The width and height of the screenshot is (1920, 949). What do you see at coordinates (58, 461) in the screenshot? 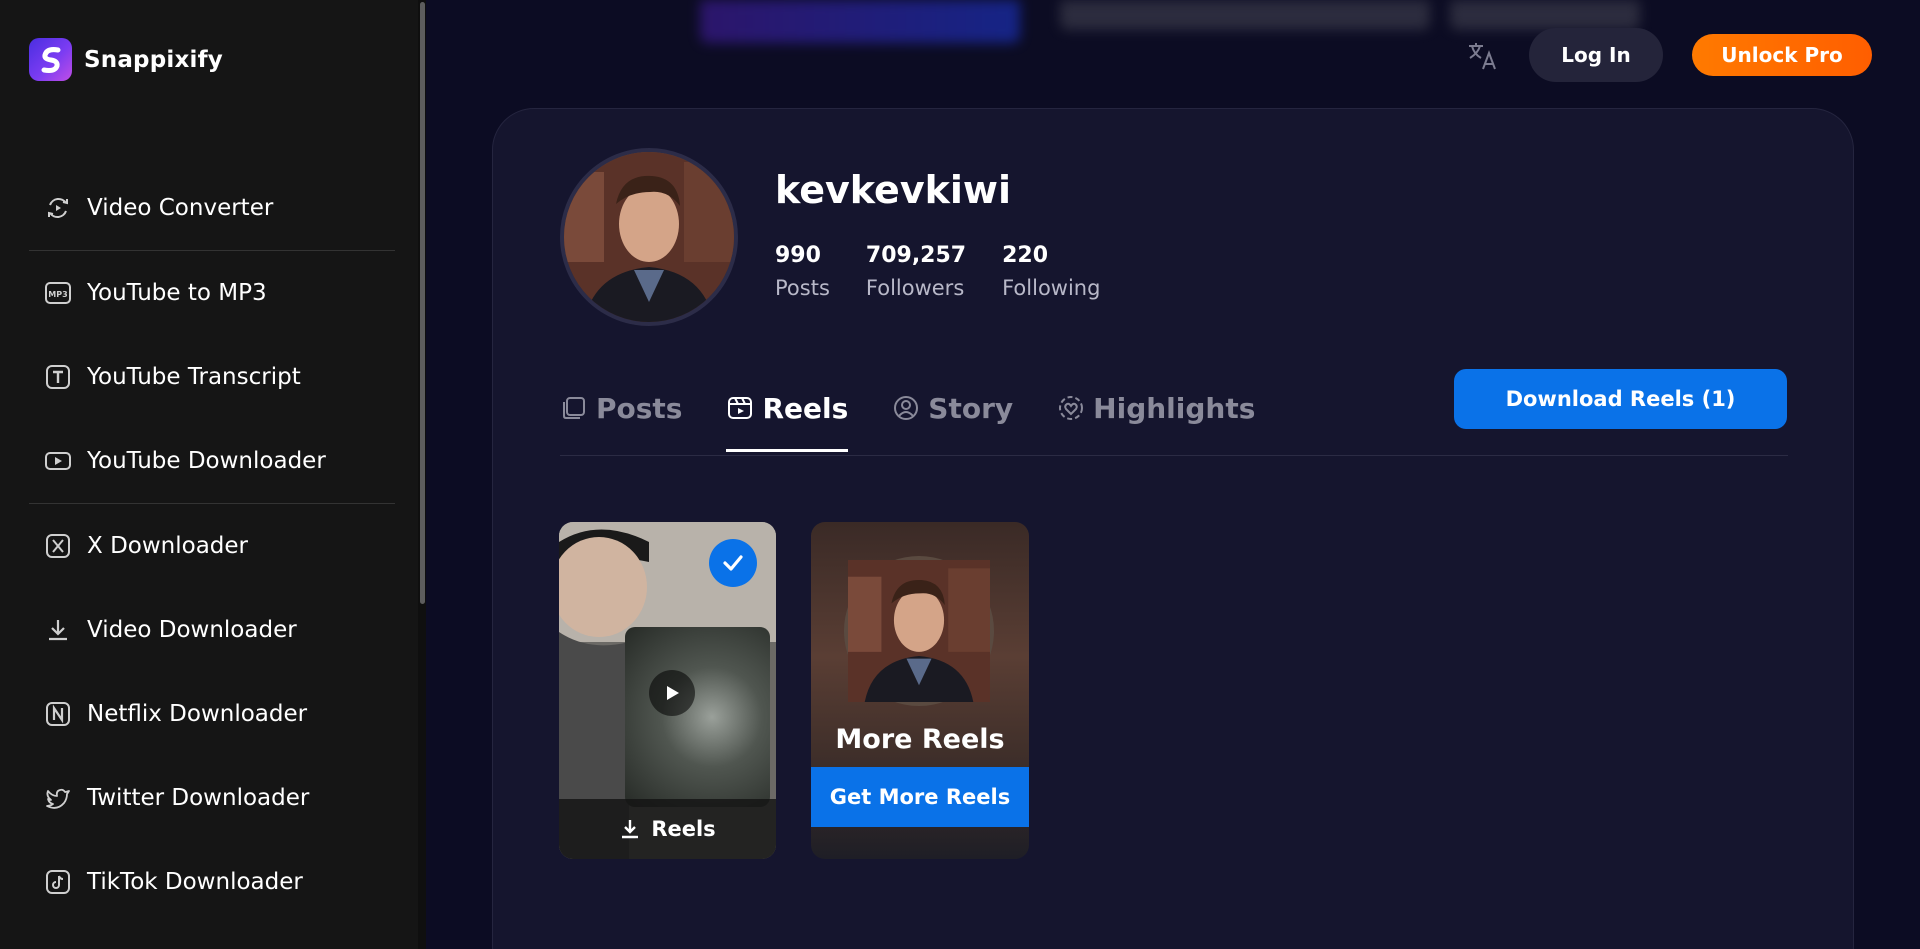
I see `youtube-icon` at bounding box center [58, 461].